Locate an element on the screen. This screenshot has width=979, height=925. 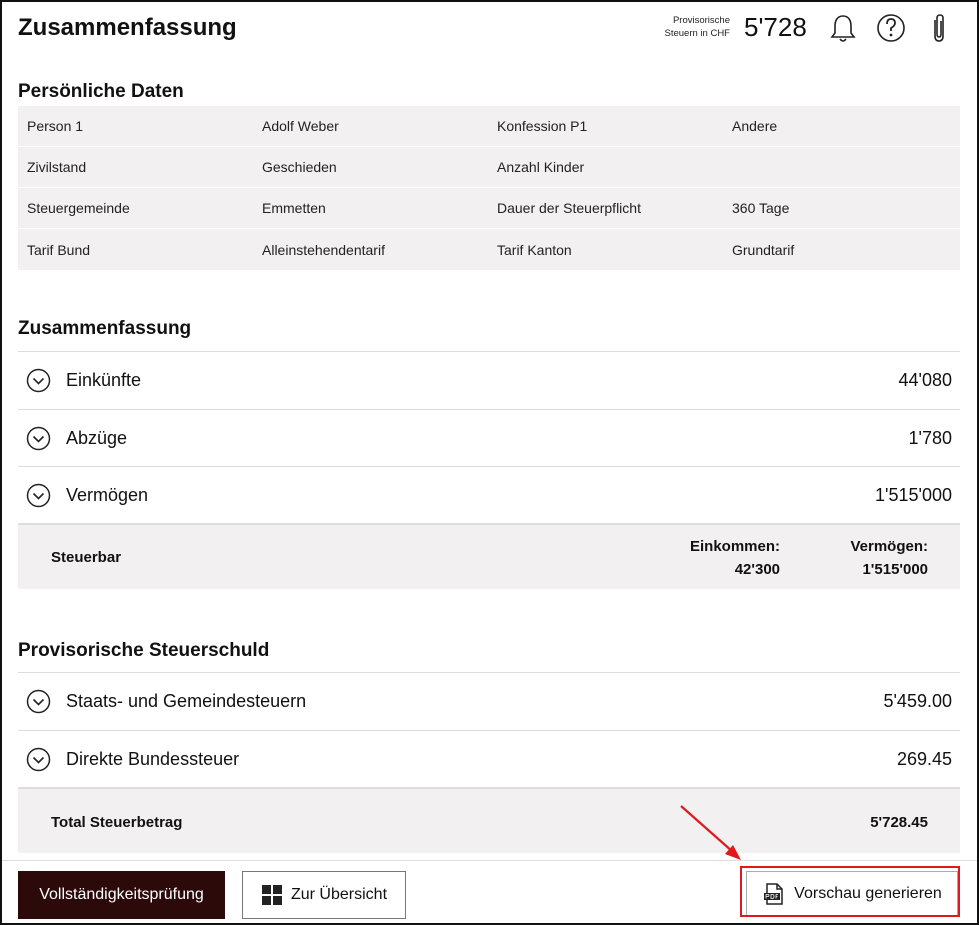
page-title: Zusammenfassung is located at coordinates (127, 27).